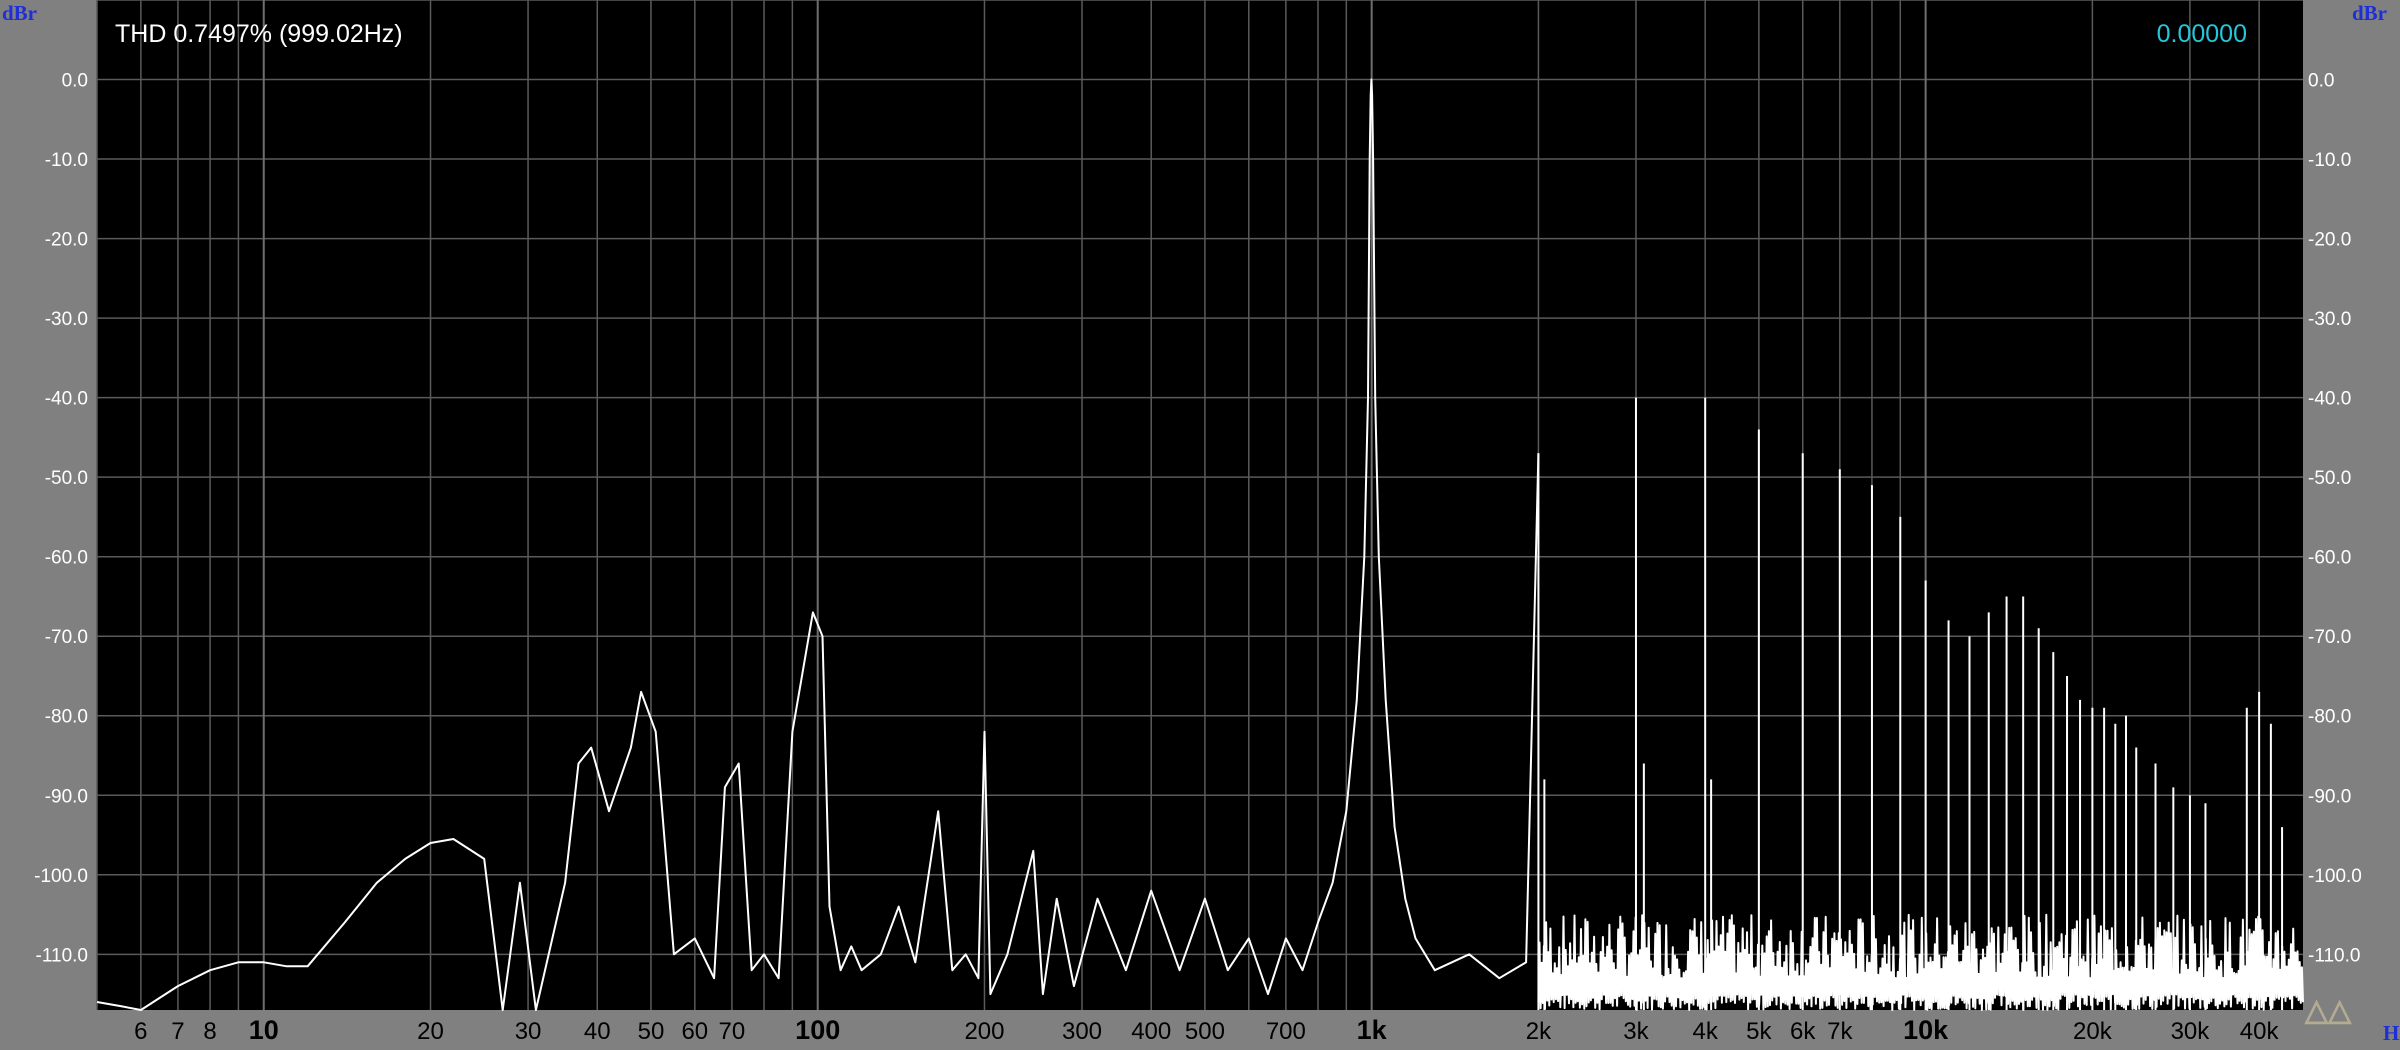  I want to click on x-tick-label: 100, so click(817, 1030).